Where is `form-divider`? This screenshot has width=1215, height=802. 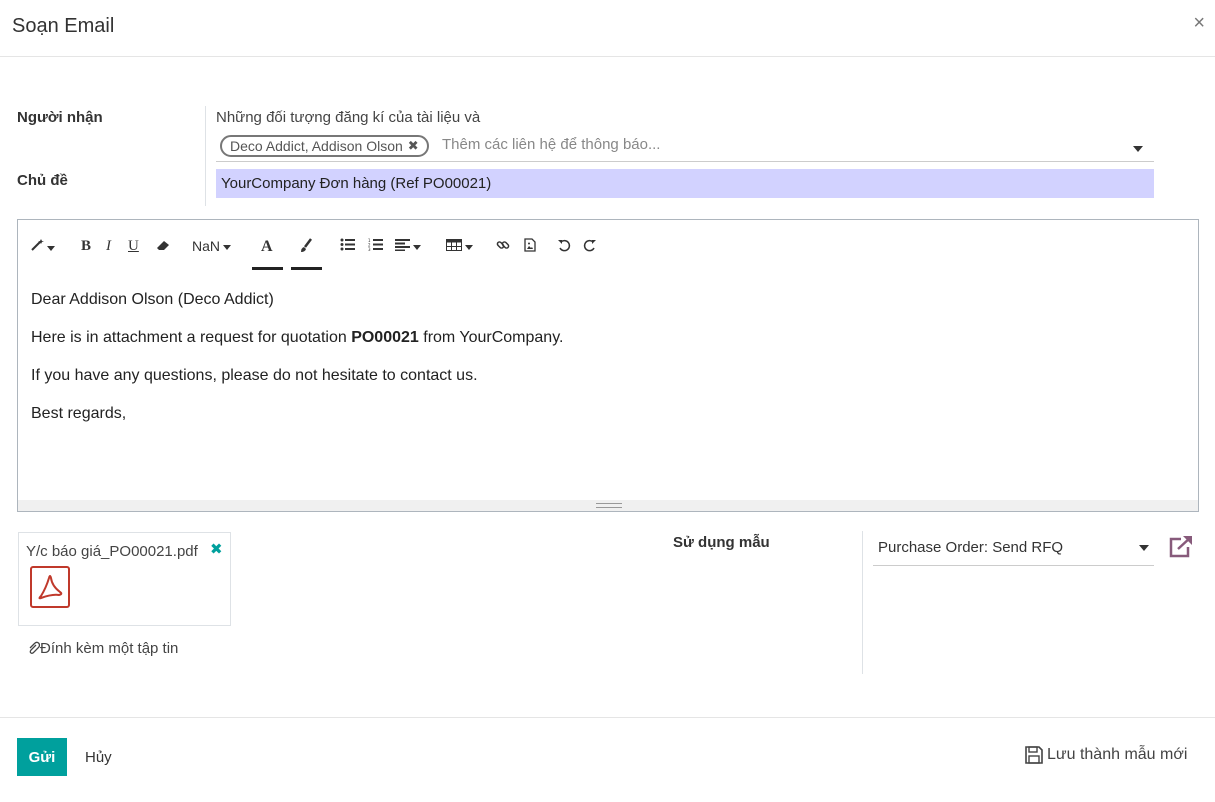
form-divider is located at coordinates (205, 156).